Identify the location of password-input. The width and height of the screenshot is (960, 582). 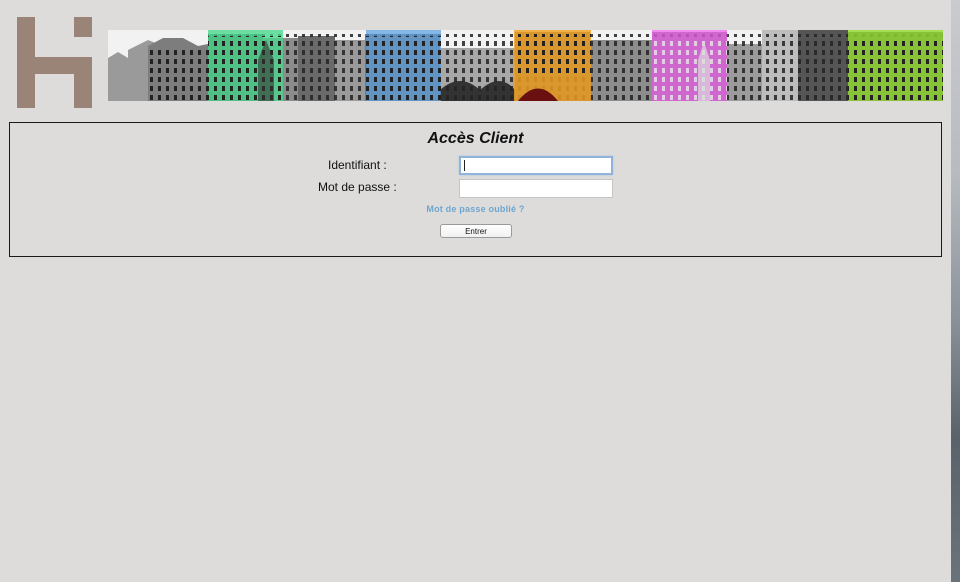
(536, 188).